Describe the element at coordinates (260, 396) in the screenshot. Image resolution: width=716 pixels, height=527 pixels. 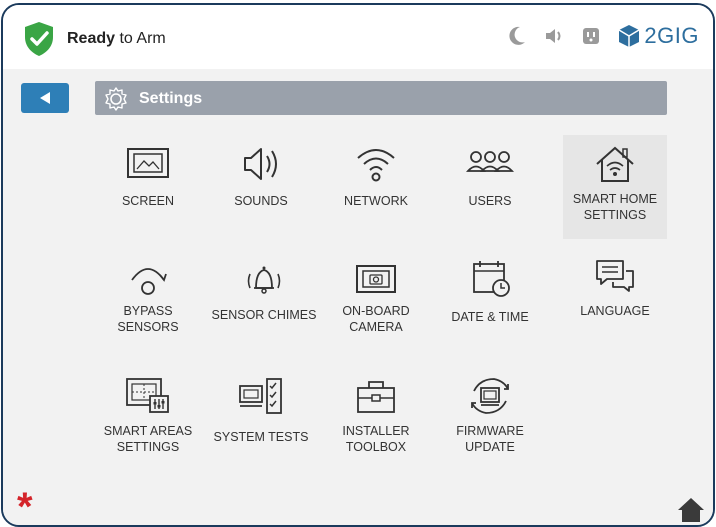
I see `system-tests-icon` at that location.